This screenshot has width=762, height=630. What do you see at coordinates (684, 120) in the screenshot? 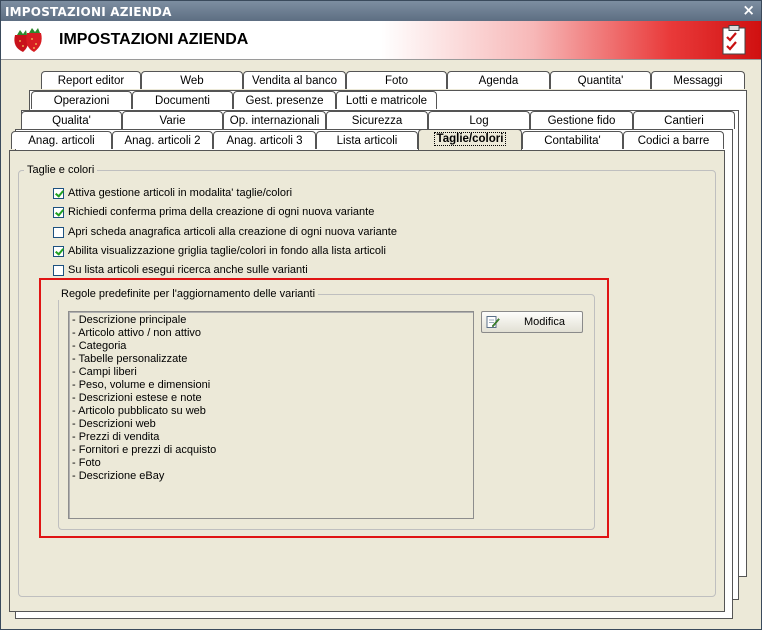
I see `tab-cantieri: Cantieri` at bounding box center [684, 120].